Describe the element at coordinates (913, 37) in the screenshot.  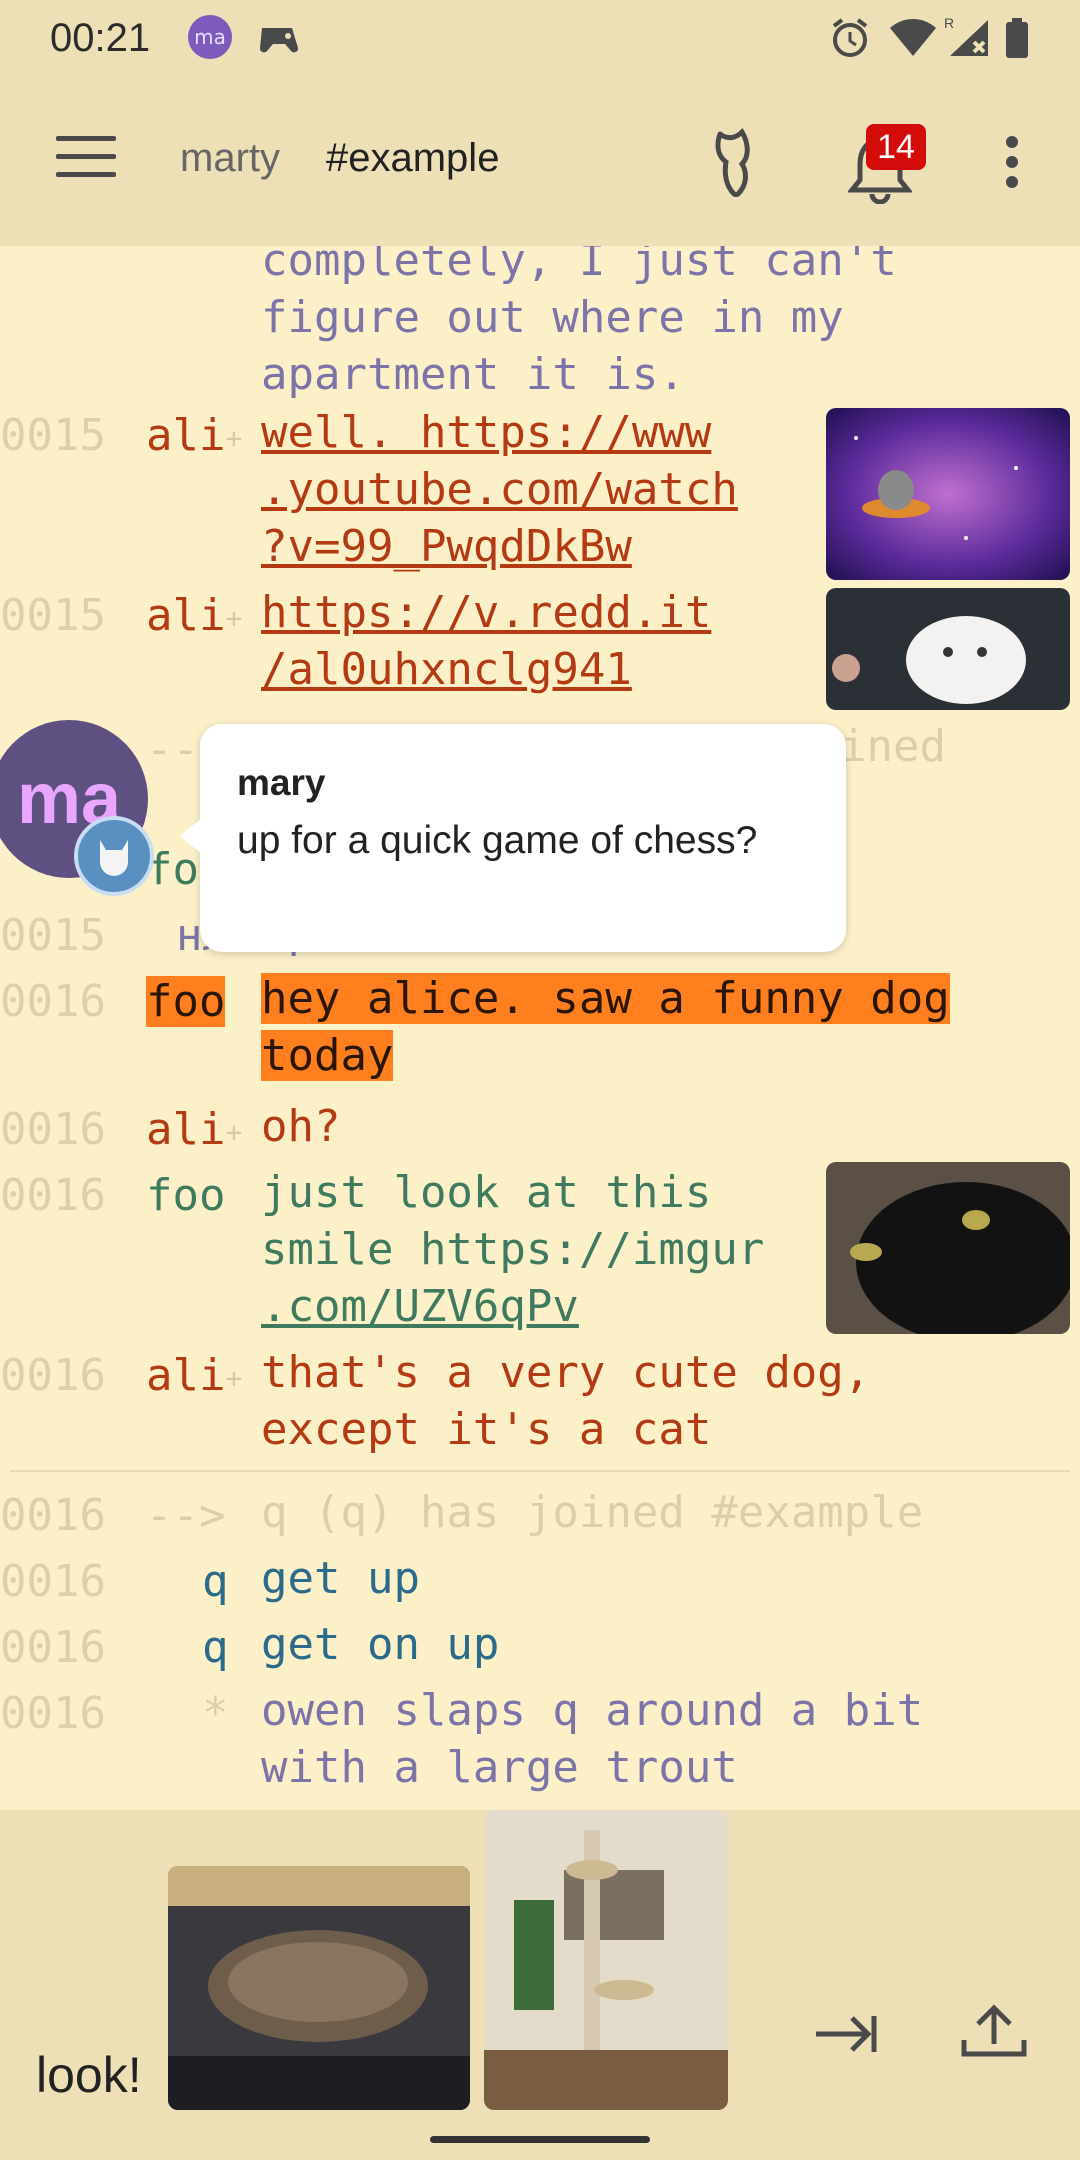
I see `wifi-icon` at that location.